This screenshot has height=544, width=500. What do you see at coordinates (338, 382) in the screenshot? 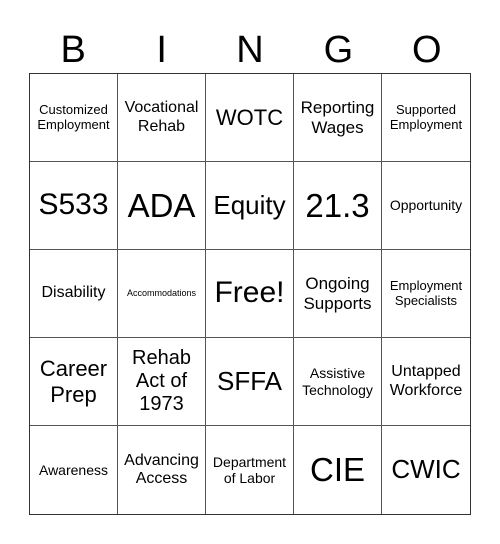
I see `bingo-cell: Assistive Technology` at bounding box center [338, 382].